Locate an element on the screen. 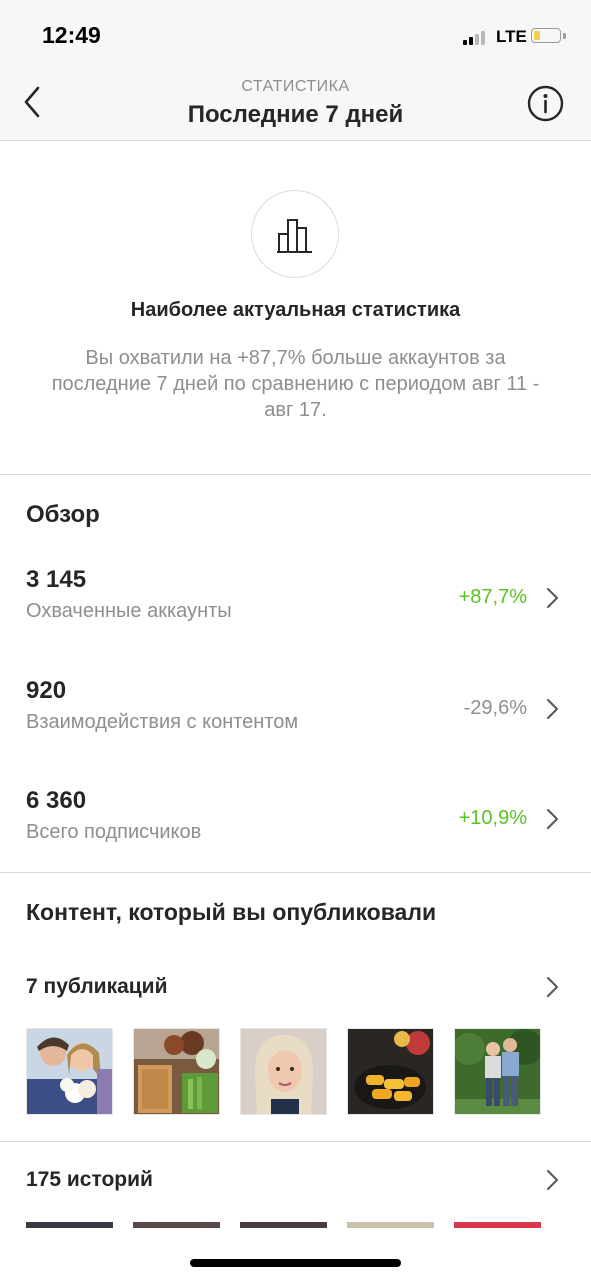 This screenshot has height=1280, width=591. metric-value: 3 145 is located at coordinates (56, 579).